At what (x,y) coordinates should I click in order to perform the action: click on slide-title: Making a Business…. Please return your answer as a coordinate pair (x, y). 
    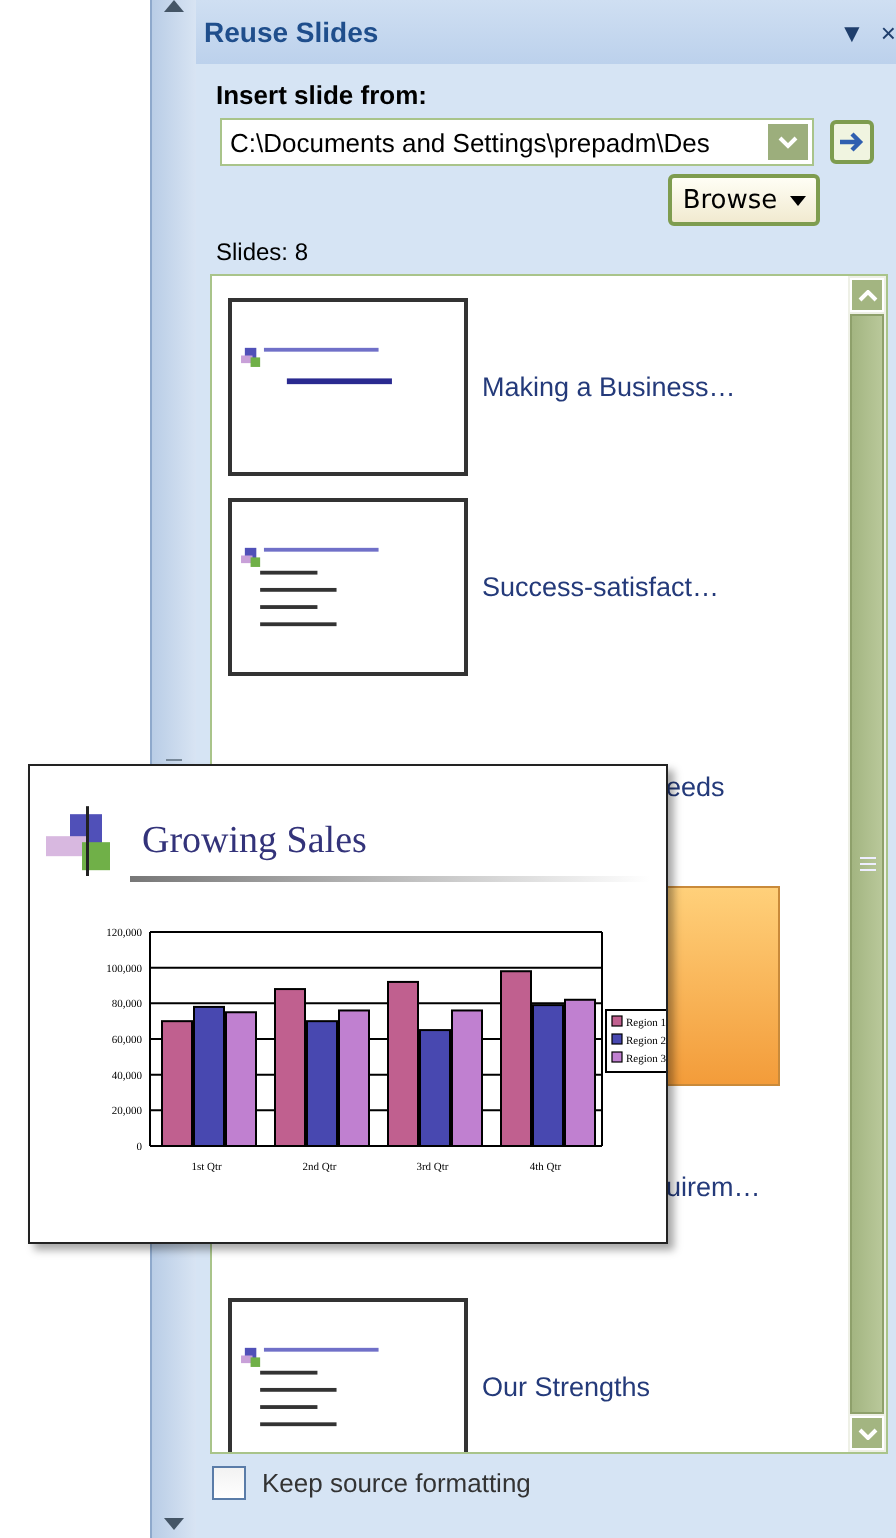
    Looking at the image, I should click on (609, 386).